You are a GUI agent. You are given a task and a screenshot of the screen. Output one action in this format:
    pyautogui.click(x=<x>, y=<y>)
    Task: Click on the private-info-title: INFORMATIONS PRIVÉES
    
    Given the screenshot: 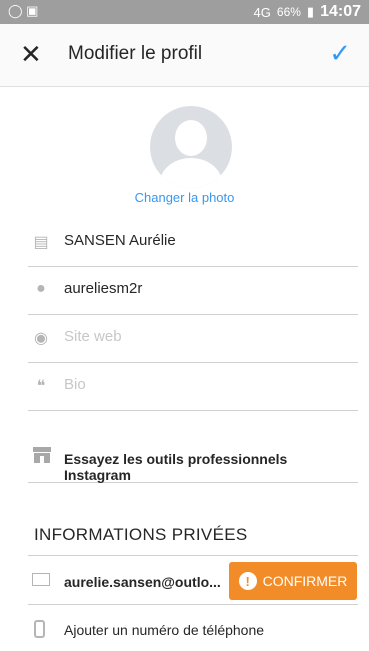 What is the action you would take?
    pyautogui.click(x=141, y=534)
    